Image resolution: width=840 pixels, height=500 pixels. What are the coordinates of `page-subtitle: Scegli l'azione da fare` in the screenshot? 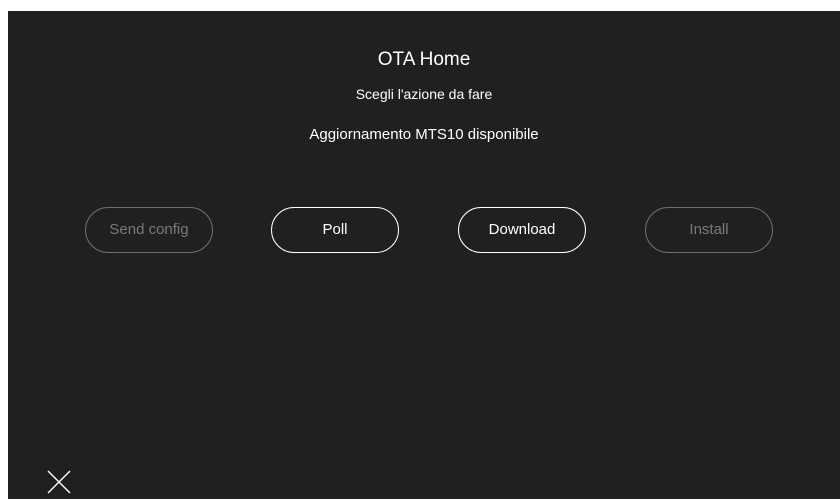 It's located at (424, 94).